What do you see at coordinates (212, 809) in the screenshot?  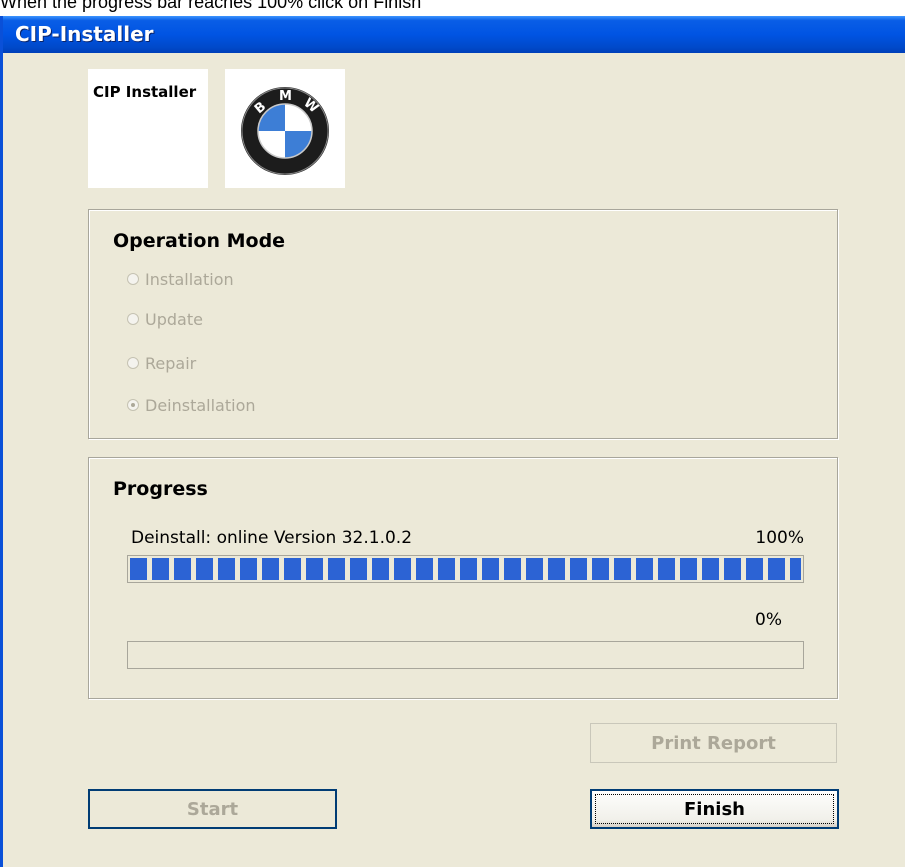 I see `start-button: Start` at bounding box center [212, 809].